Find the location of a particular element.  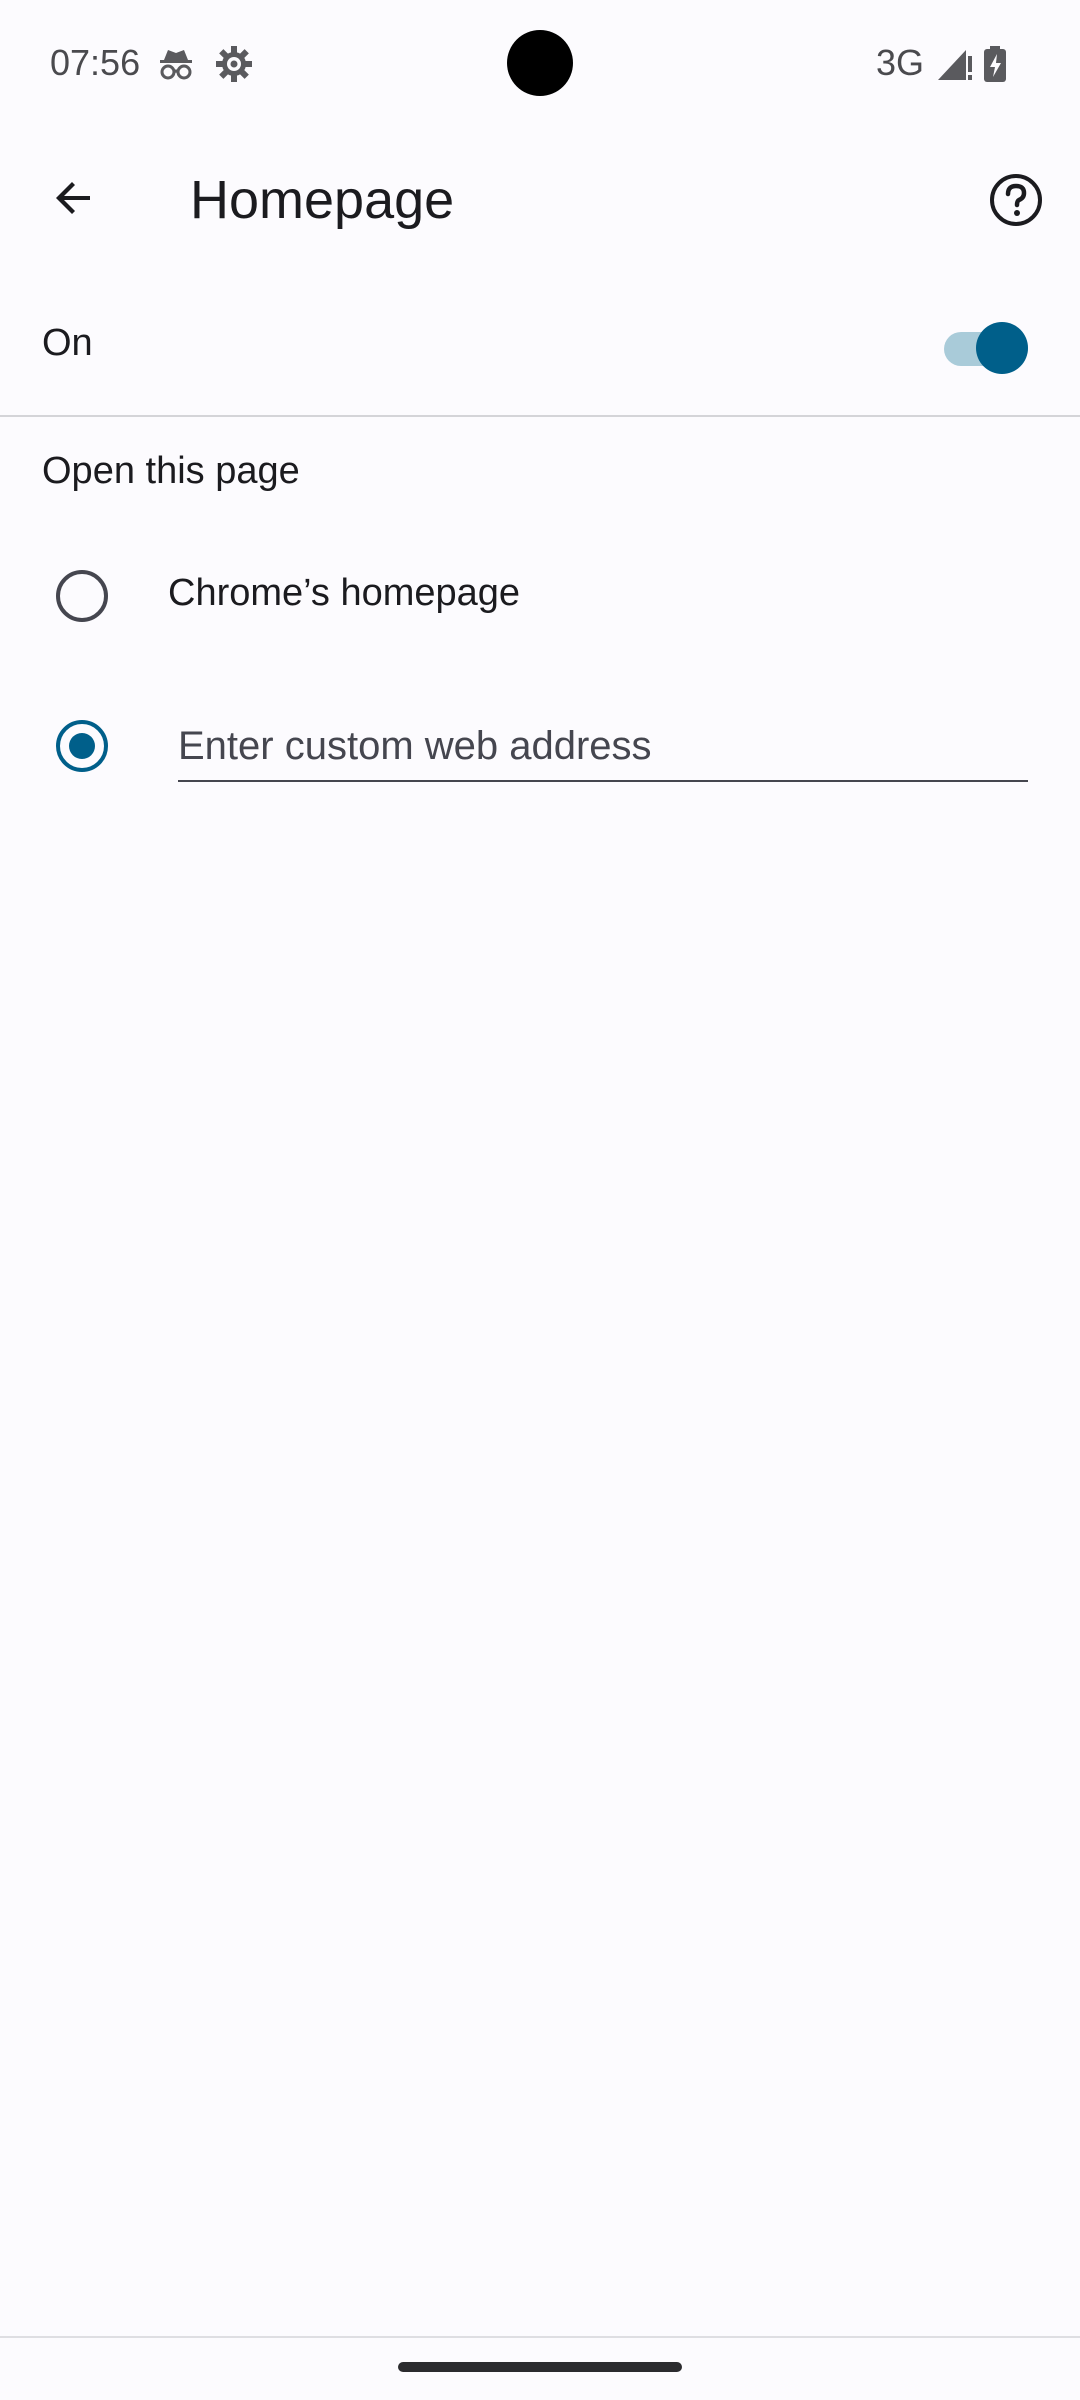

custom-address-input is located at coordinates (603, 747).